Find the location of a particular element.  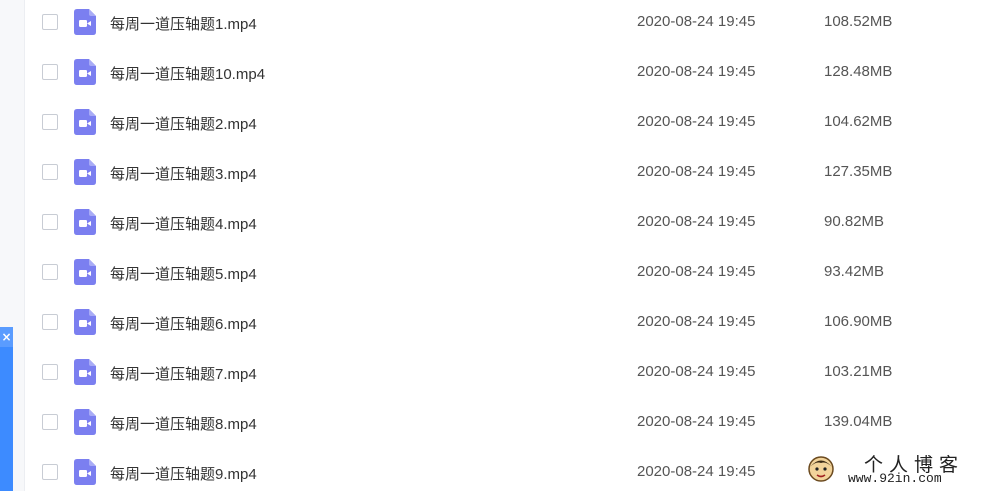

file-row: 每周一道压轴题1.mp4 2020-08-24 19:45 108.52MB is located at coordinates (512, 23).